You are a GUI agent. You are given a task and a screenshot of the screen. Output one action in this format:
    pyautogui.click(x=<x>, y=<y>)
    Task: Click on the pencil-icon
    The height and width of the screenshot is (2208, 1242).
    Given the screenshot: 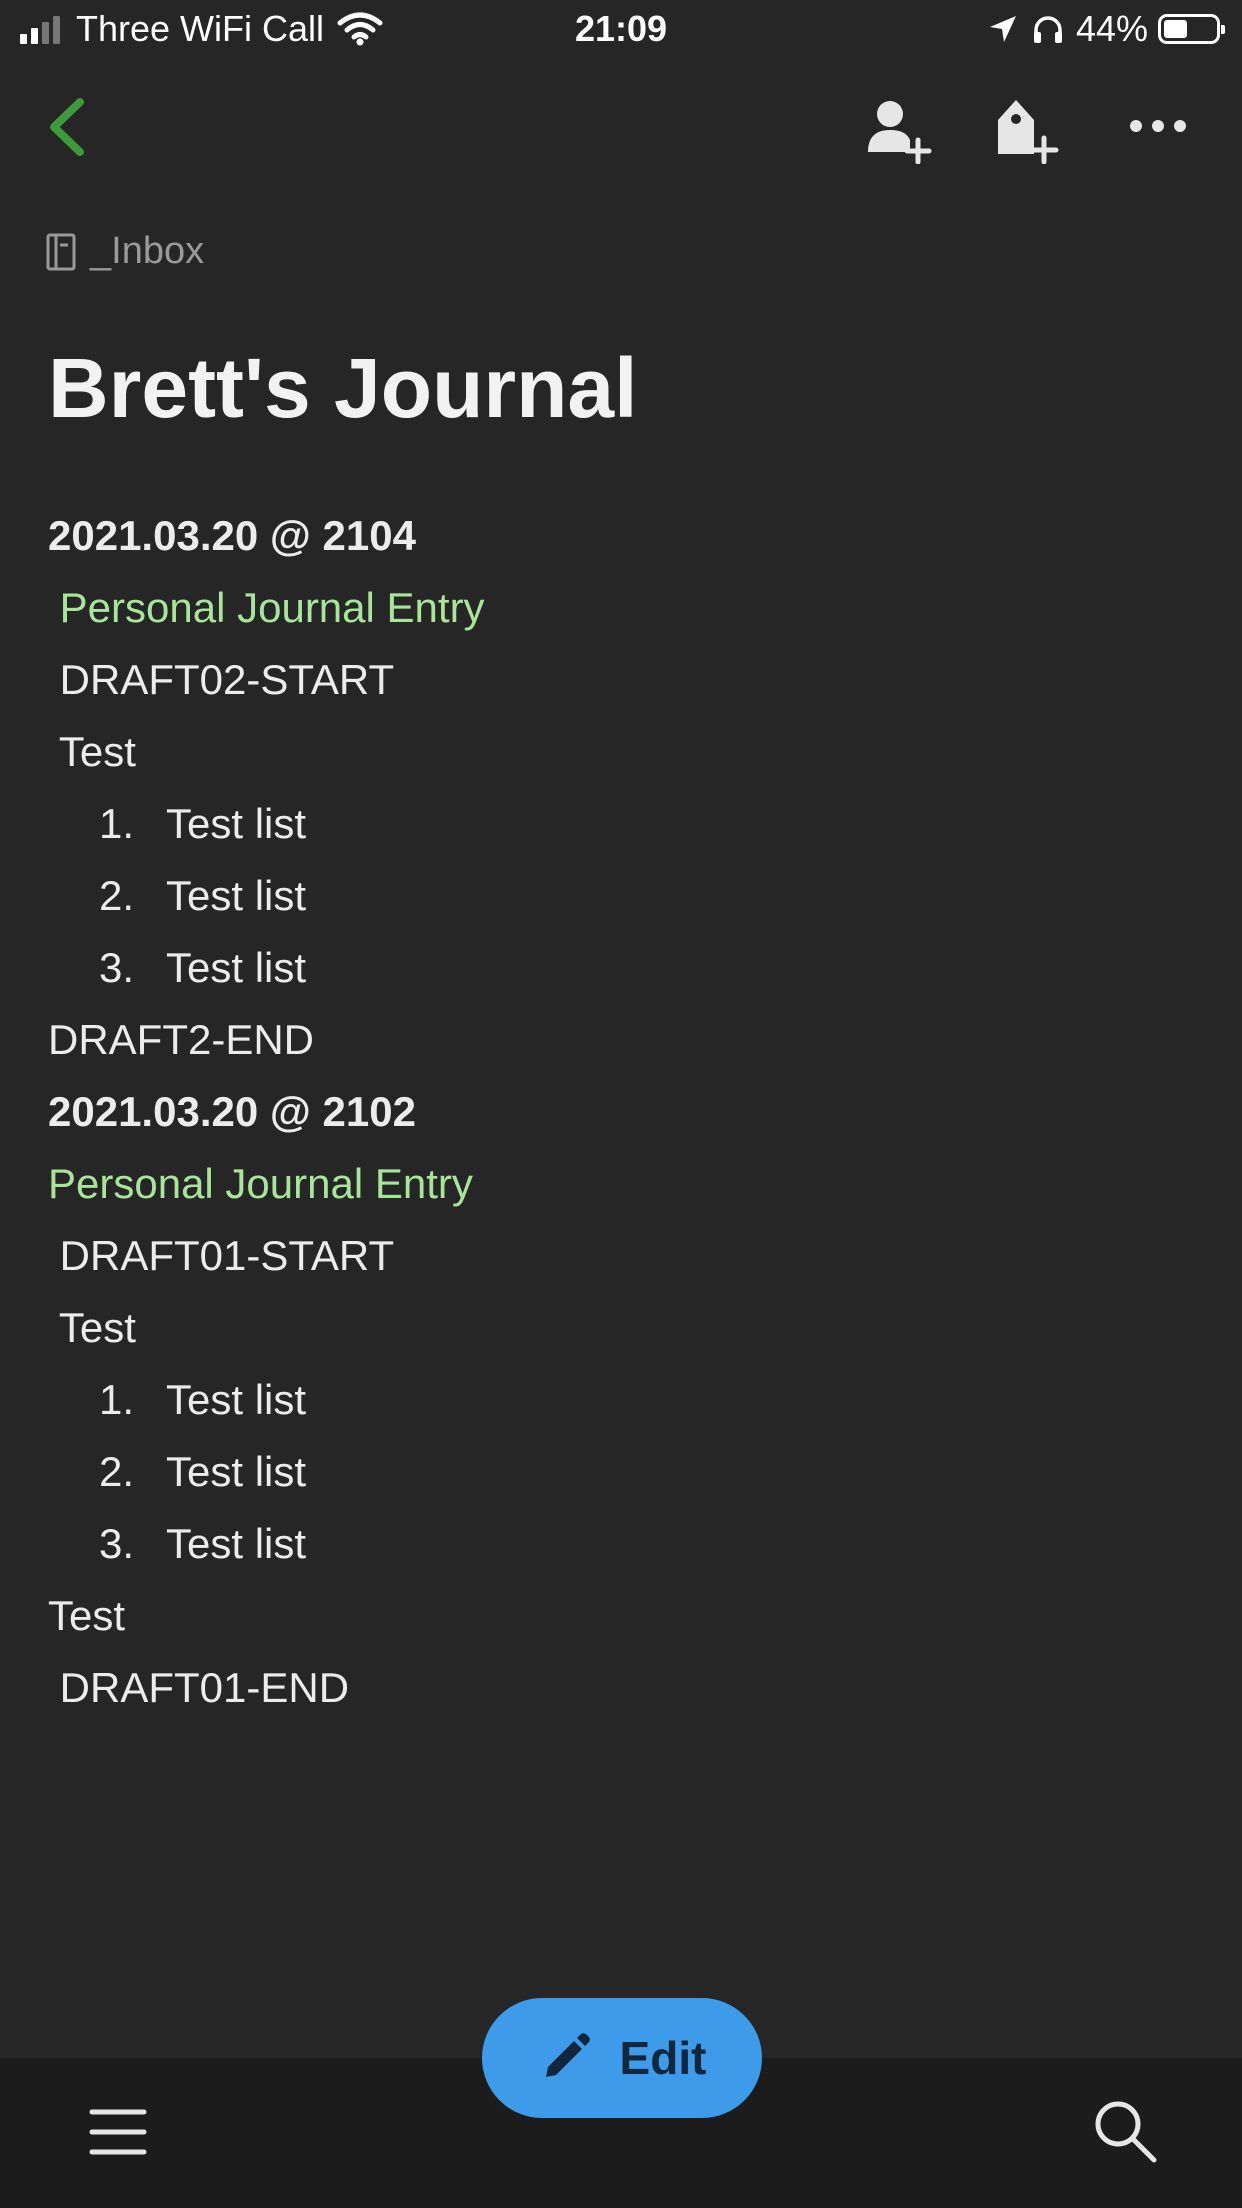 What is the action you would take?
    pyautogui.click(x=567, y=2055)
    